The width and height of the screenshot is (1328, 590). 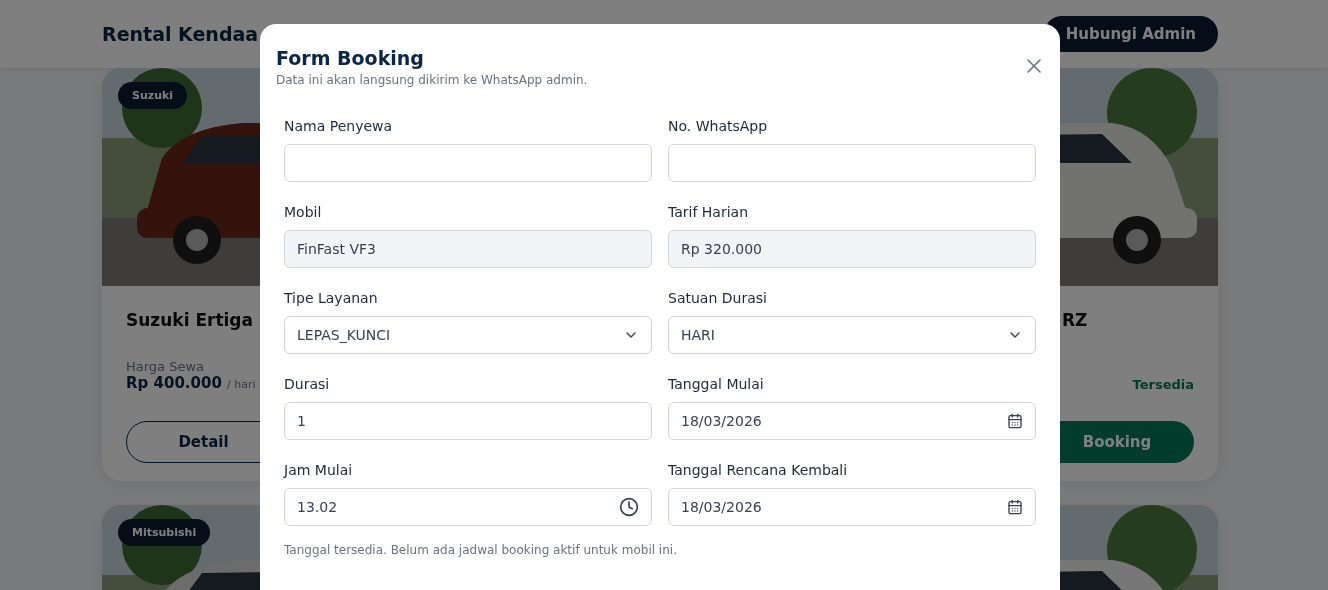 What do you see at coordinates (629, 507) in the screenshot?
I see `clock-icon` at bounding box center [629, 507].